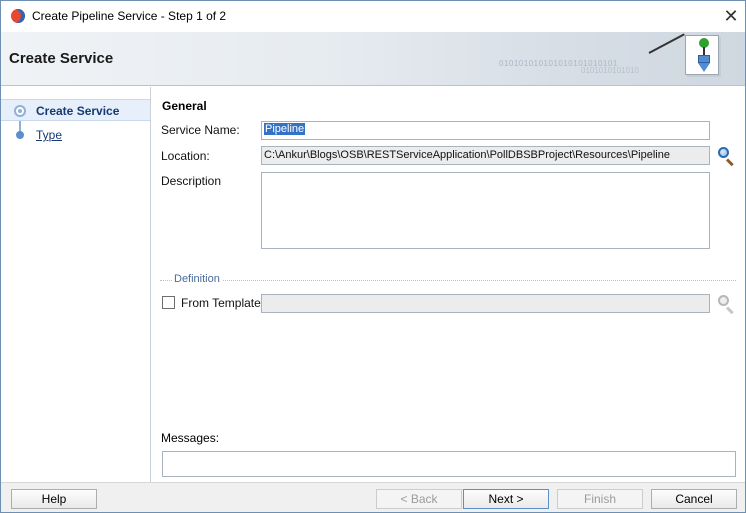 Image resolution: width=746 pixels, height=513 pixels. Describe the element at coordinates (373, 497) in the screenshot. I see `button-bar: Help < Back Next > Finish Cancel` at that location.